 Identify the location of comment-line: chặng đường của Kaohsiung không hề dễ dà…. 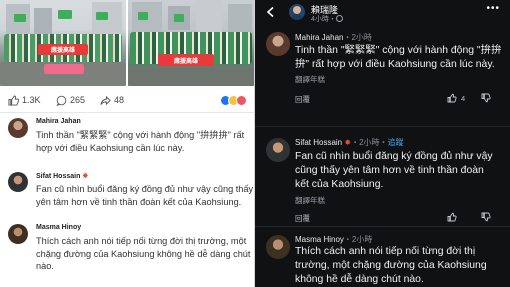
(143, 253).